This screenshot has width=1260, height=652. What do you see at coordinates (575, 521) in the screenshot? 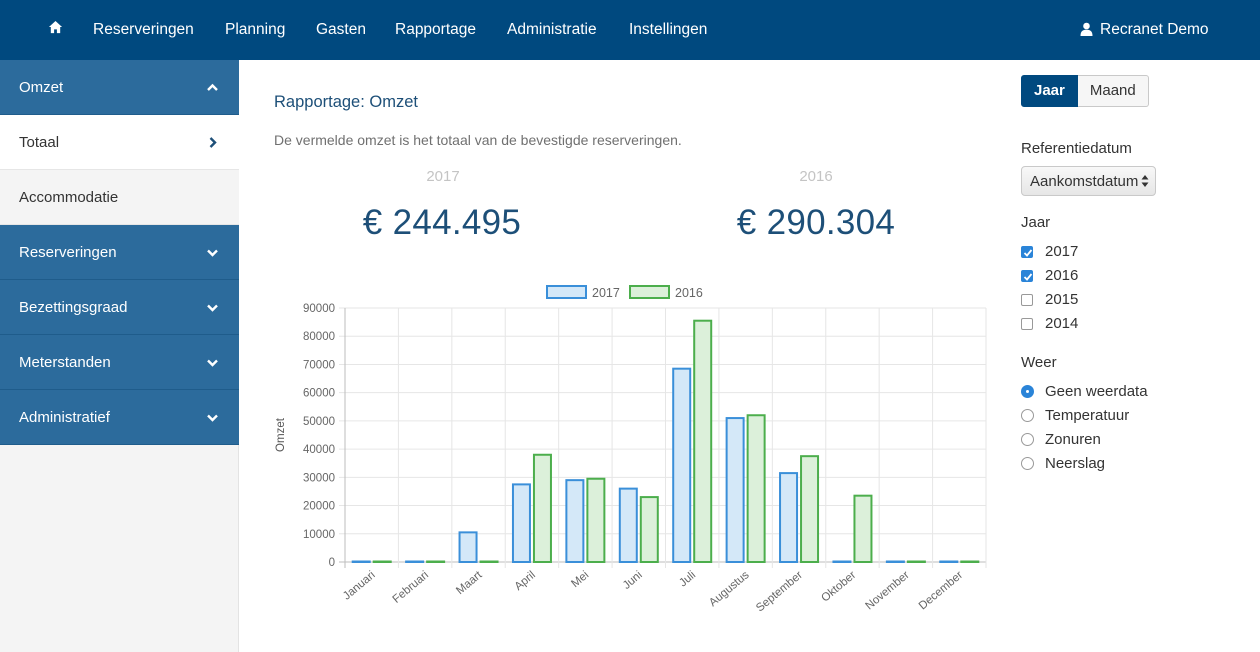
I see `bar-2017-mei` at bounding box center [575, 521].